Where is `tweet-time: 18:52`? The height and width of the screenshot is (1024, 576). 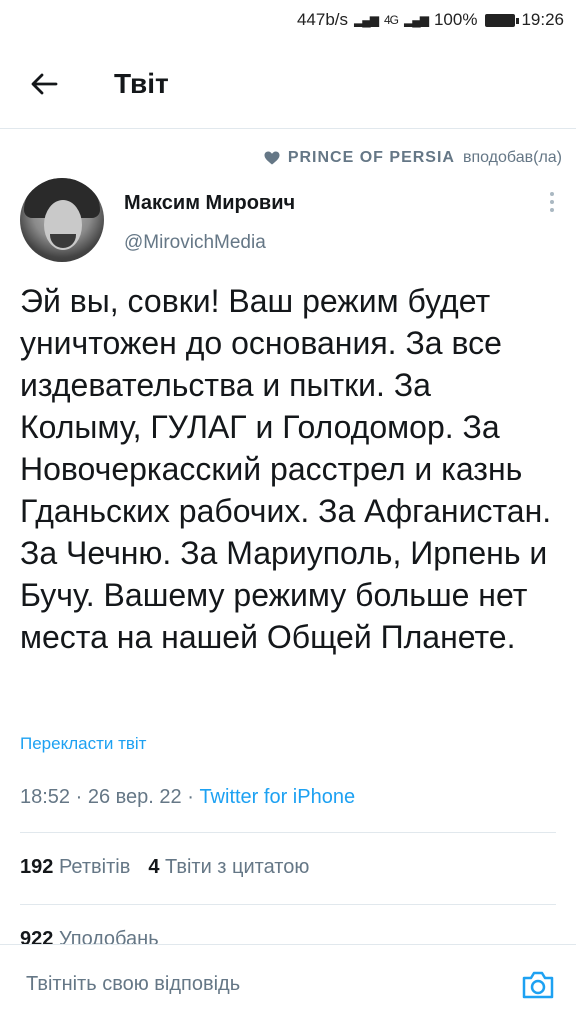
tweet-time: 18:52 is located at coordinates (45, 797).